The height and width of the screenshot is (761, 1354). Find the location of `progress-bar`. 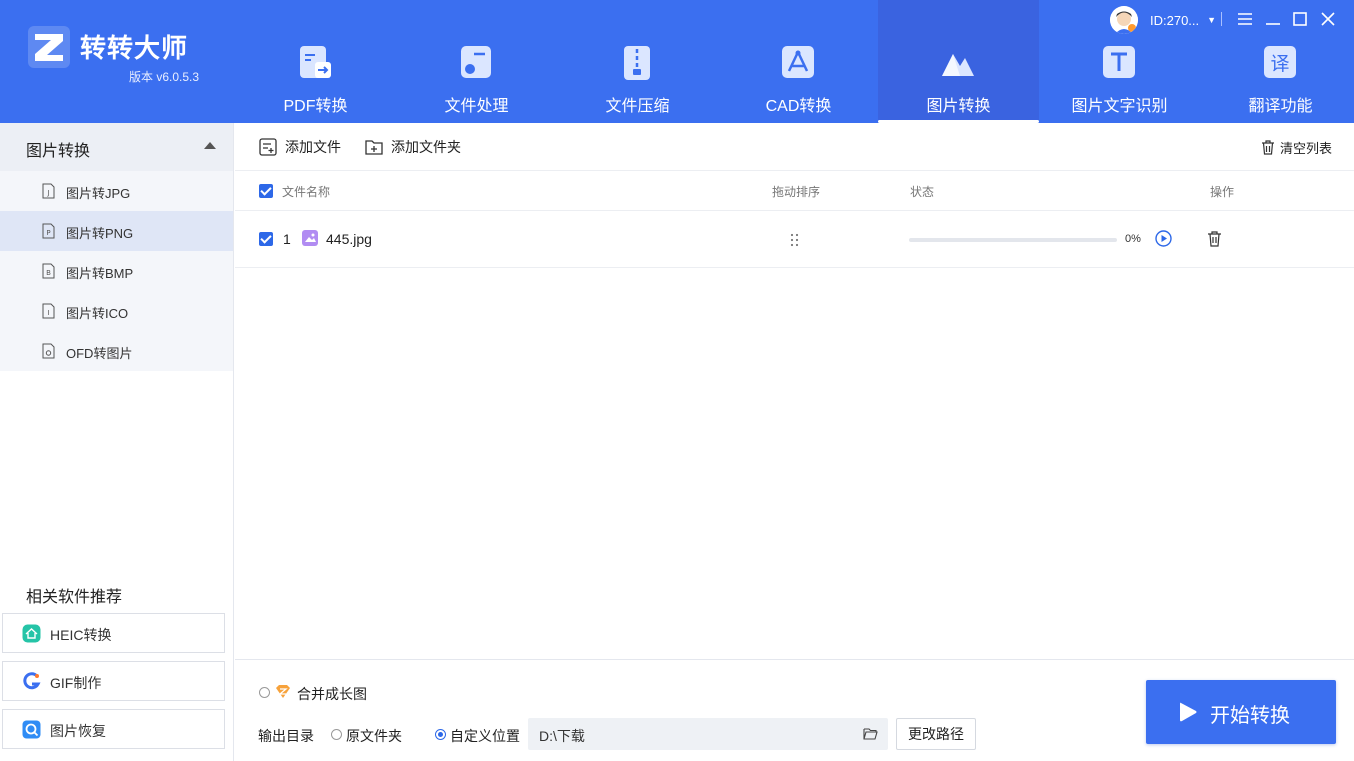

progress-bar is located at coordinates (1013, 240).